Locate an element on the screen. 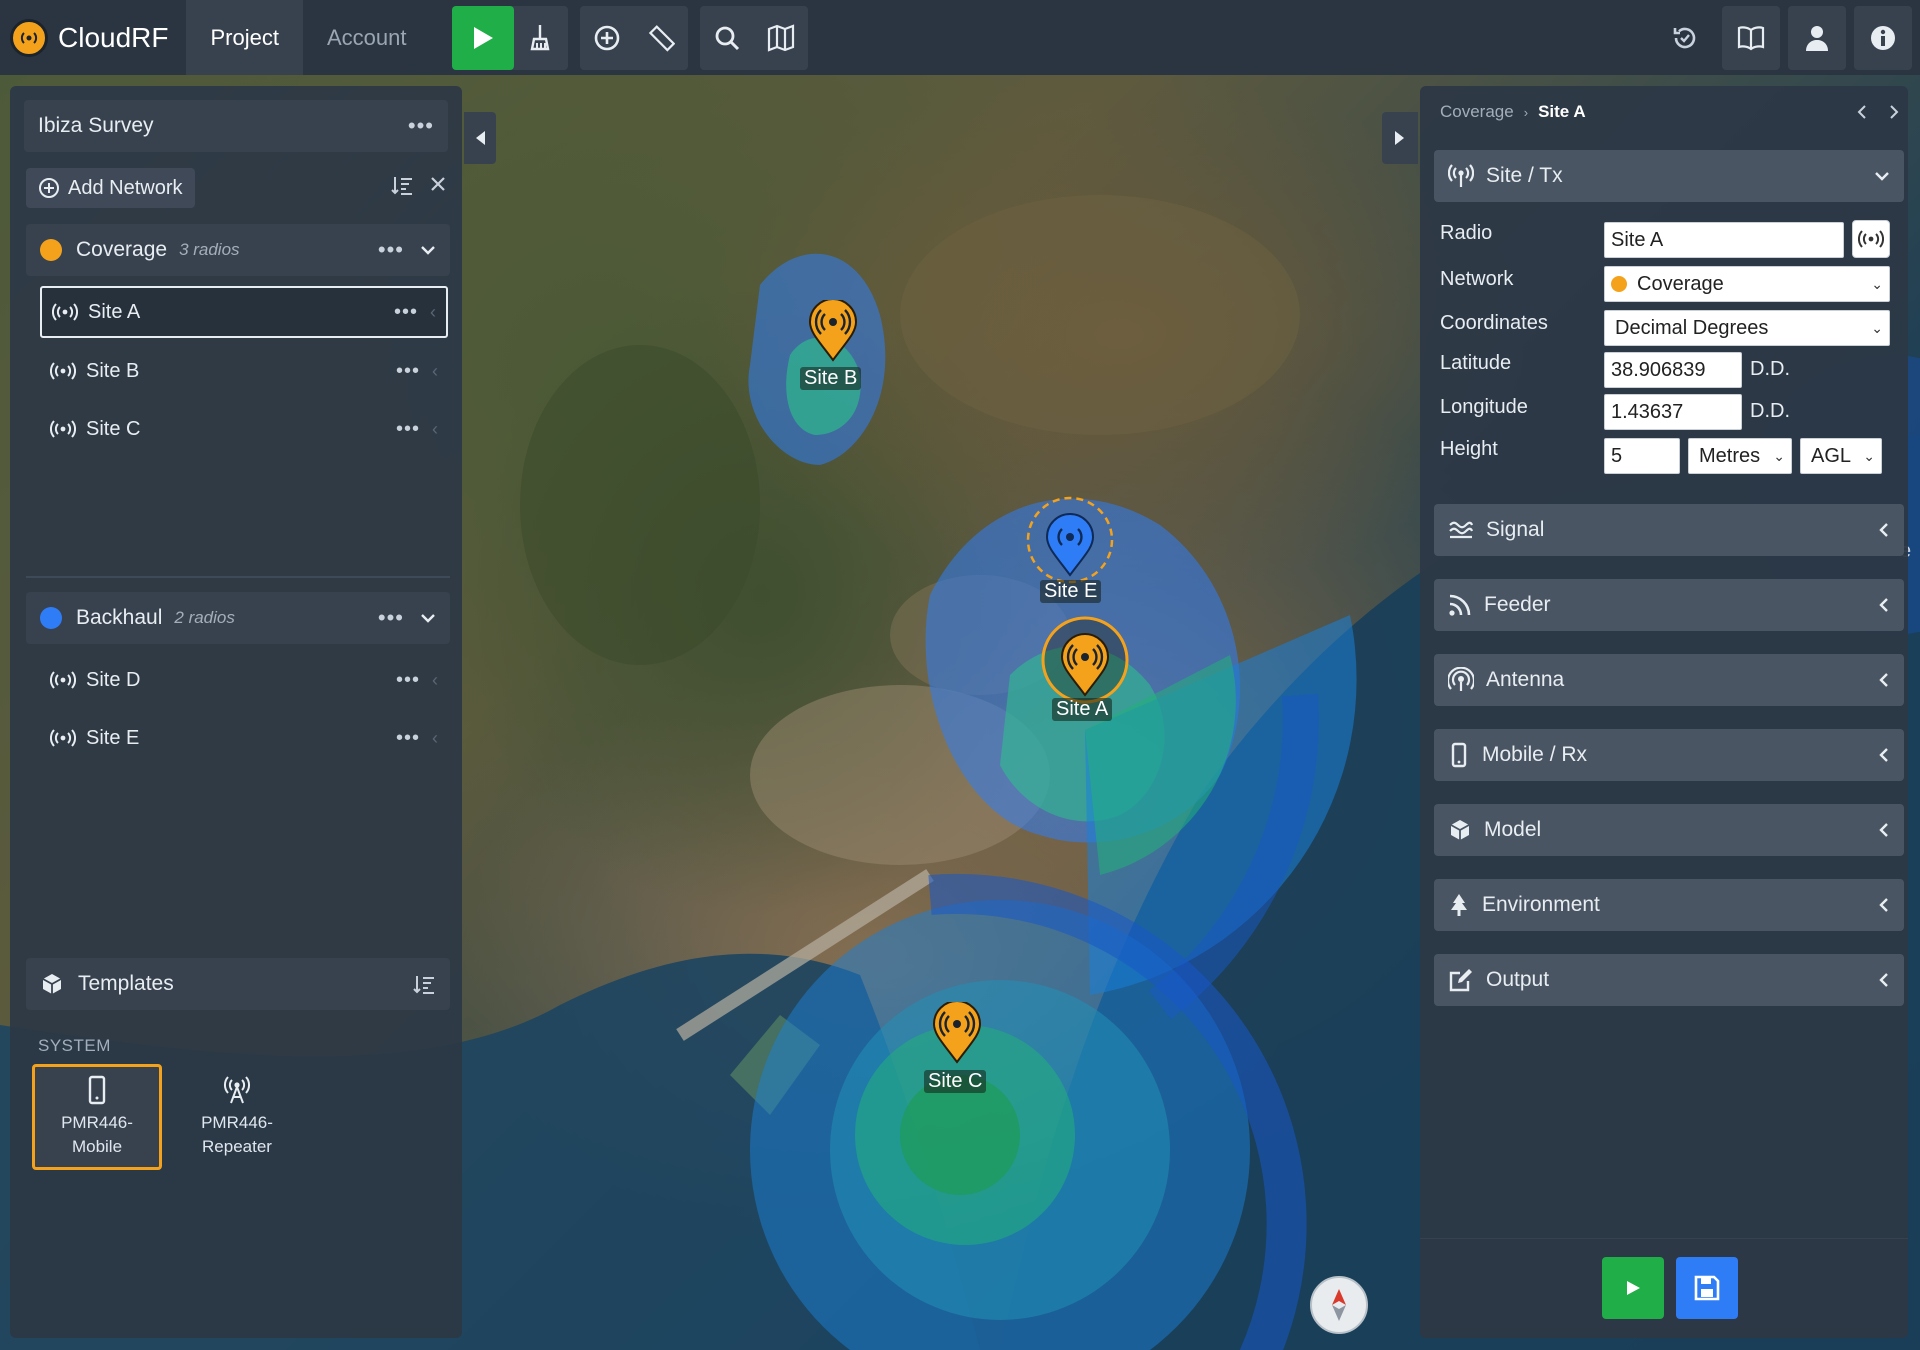 The image size is (1920, 1350). rss-icon is located at coordinates (1460, 605).